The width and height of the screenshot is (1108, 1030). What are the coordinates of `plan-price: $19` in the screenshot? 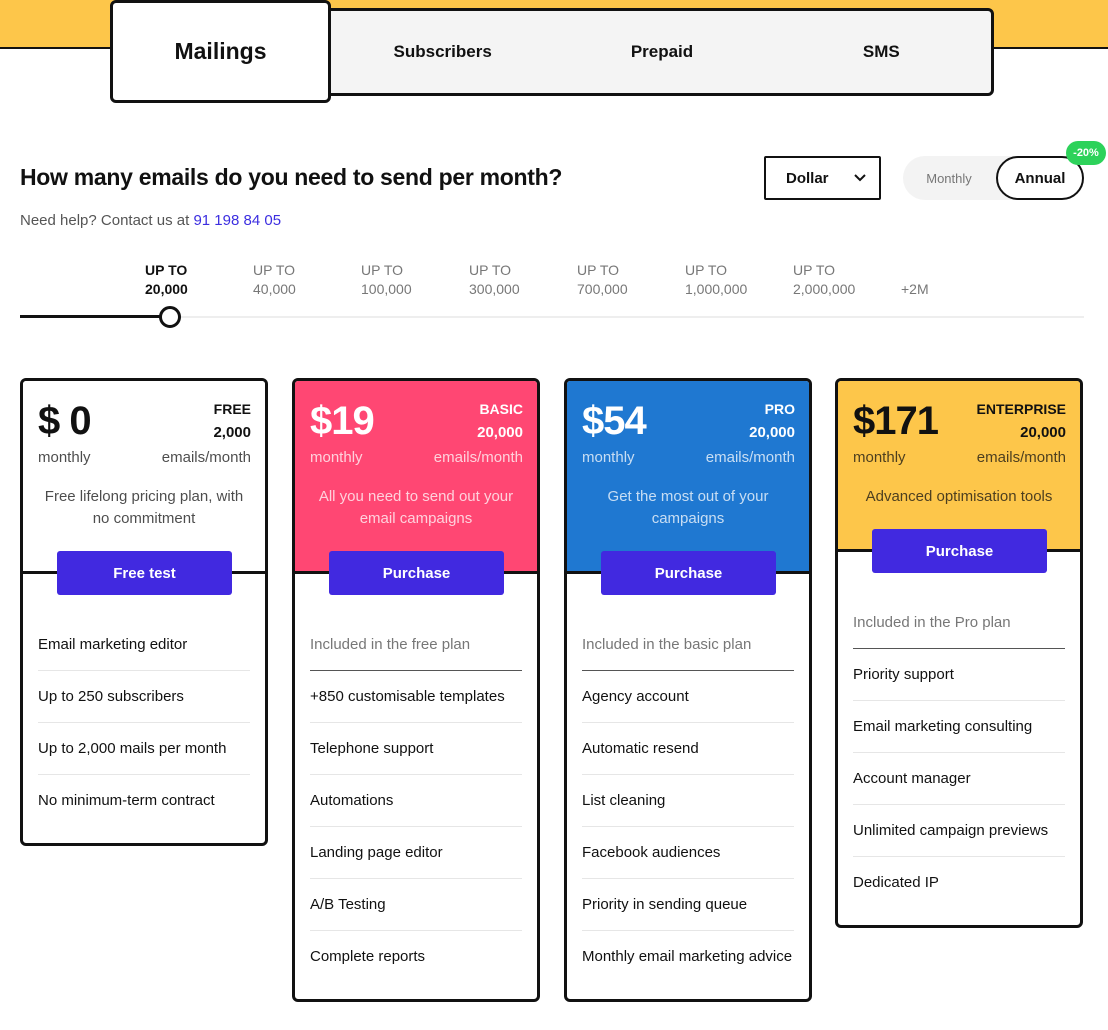 It's located at (342, 421).